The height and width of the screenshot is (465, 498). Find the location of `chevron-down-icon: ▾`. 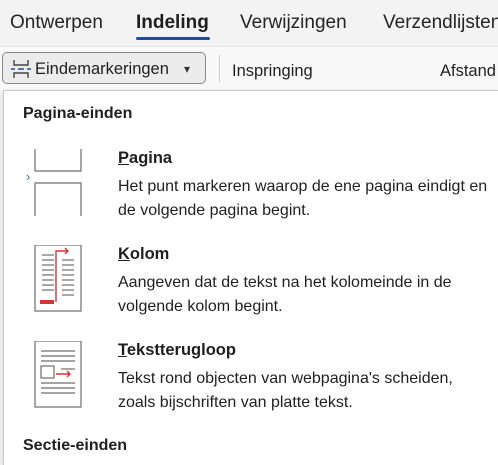

chevron-down-icon: ▾ is located at coordinates (187, 69).